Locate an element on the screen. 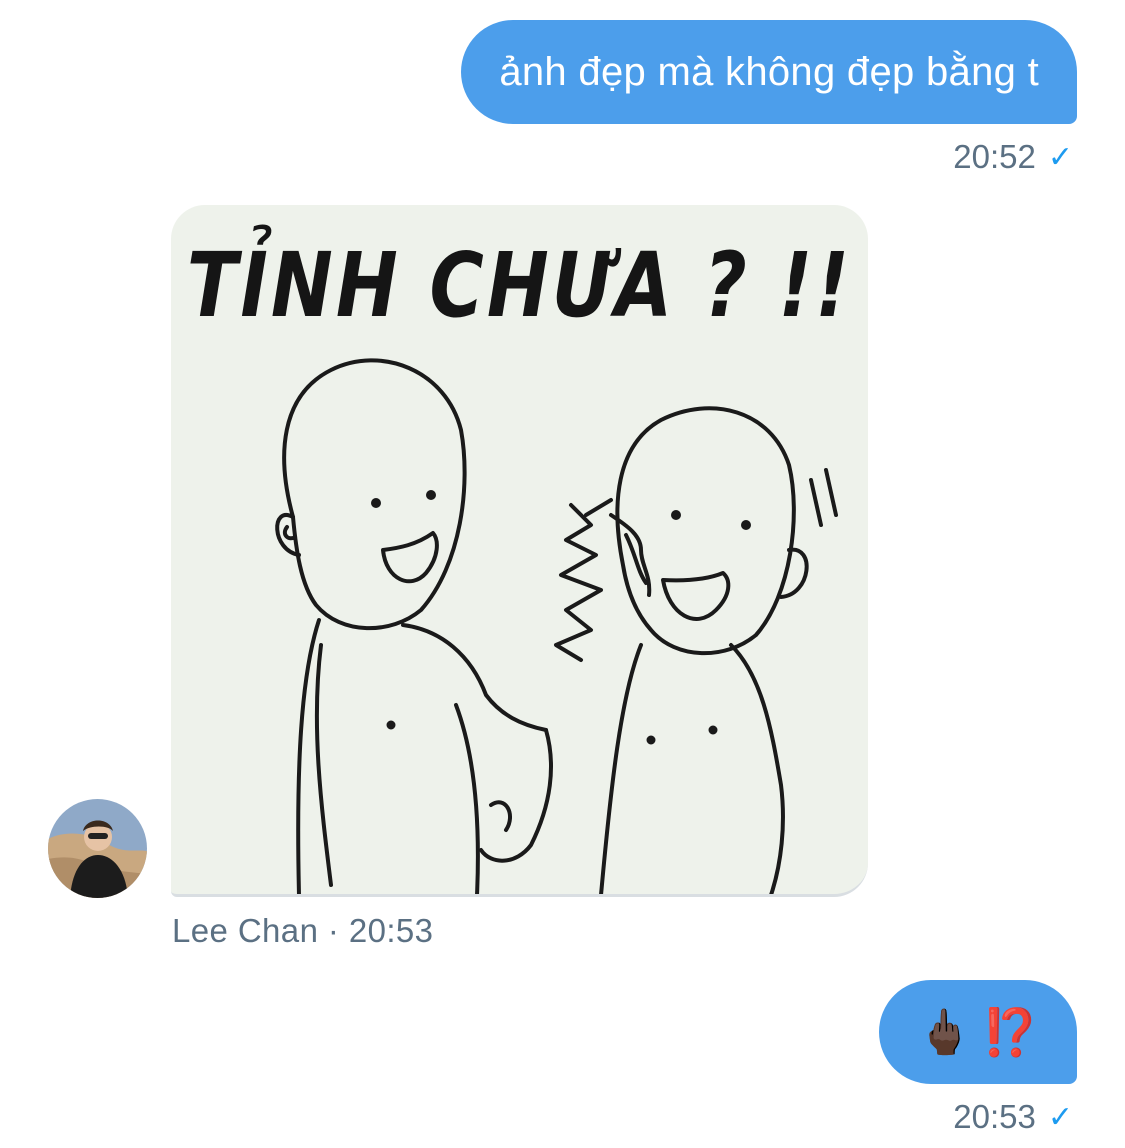  sender-meta: Lee Chan · 20:53 is located at coordinates (303, 930).